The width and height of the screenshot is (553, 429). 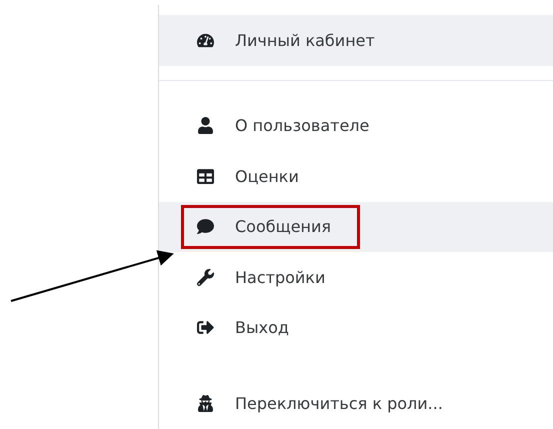 What do you see at coordinates (356, 126) in the screenshot?
I see `menu-item: О пользователе` at bounding box center [356, 126].